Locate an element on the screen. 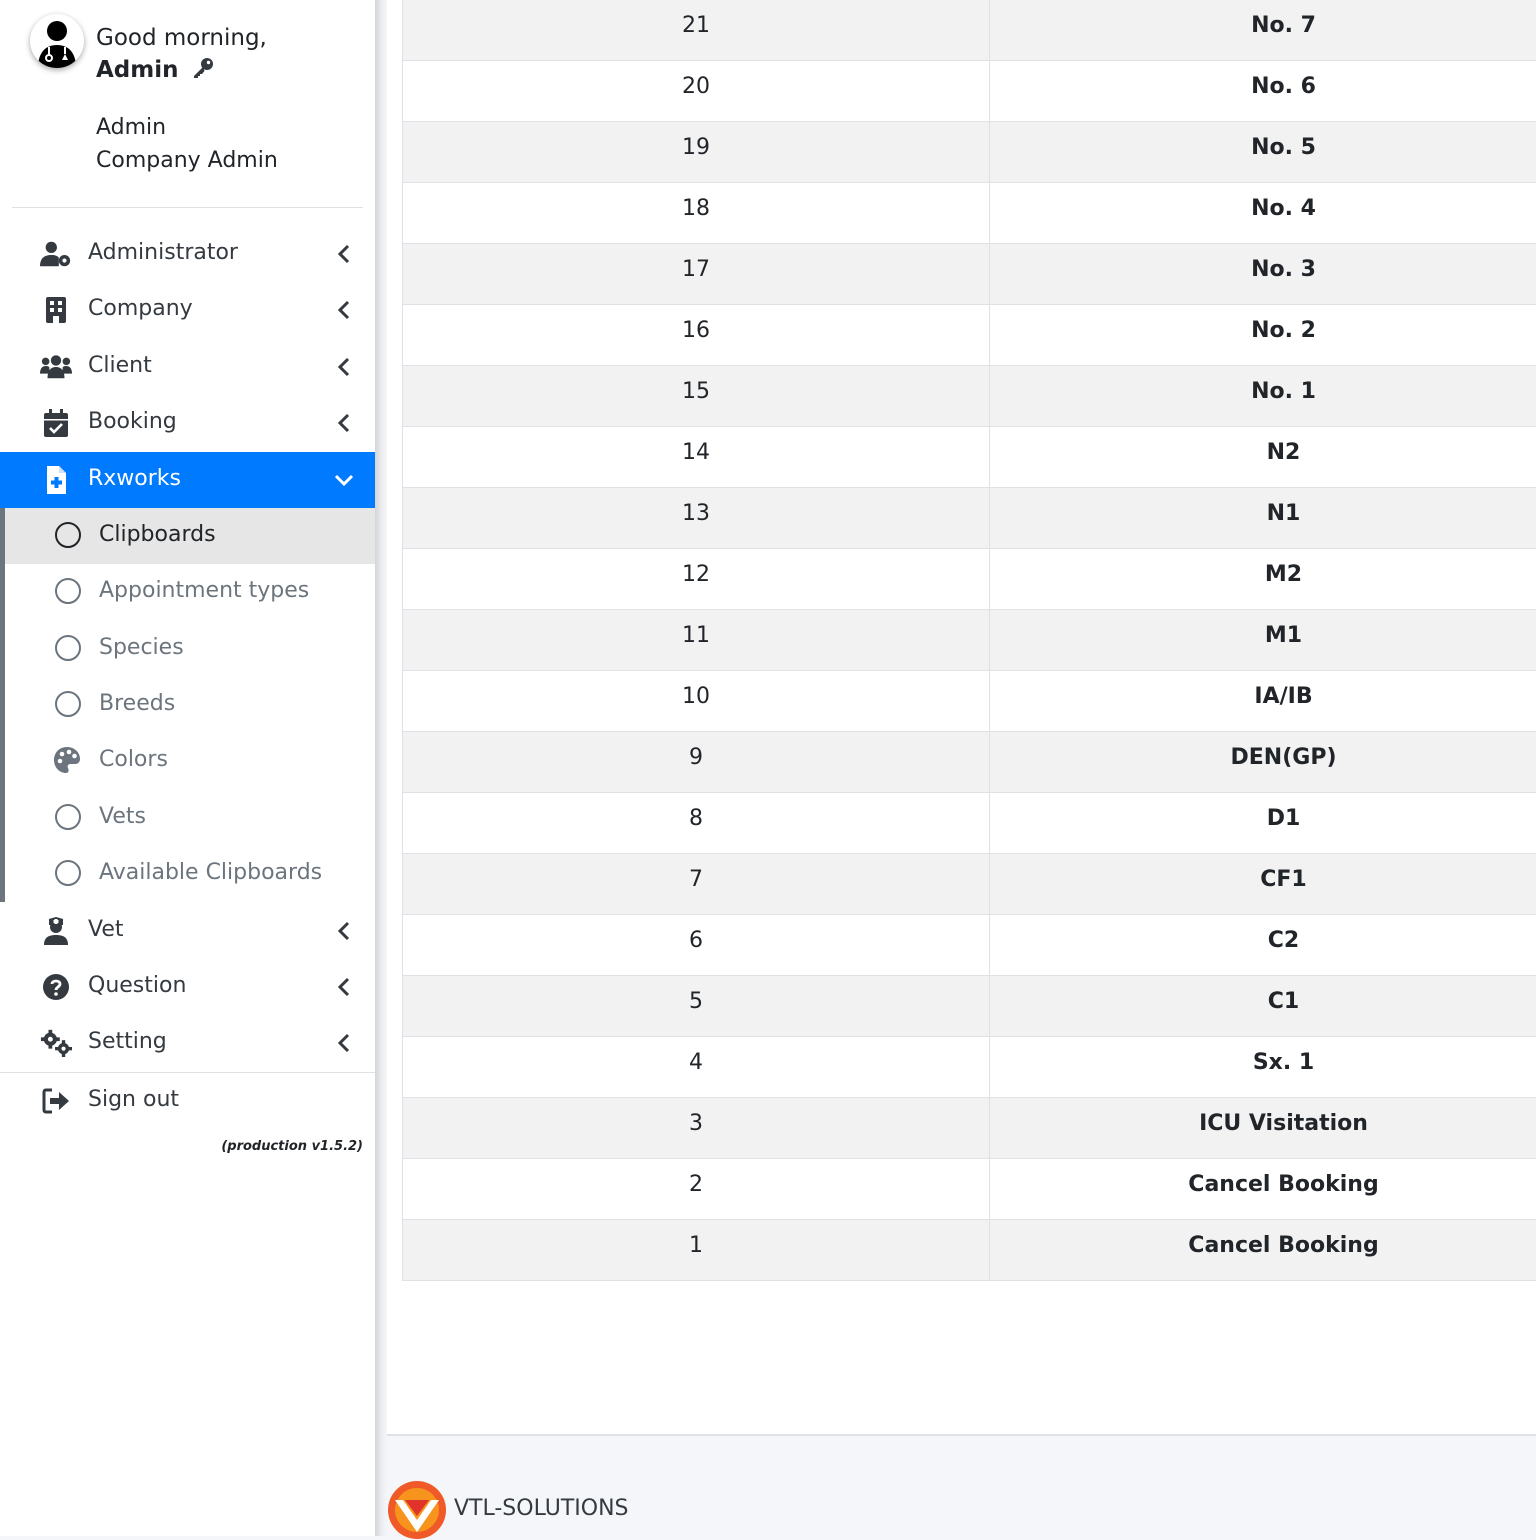 This screenshot has height=1540, width=1536. submenu-item-label: Colors is located at coordinates (133, 759).